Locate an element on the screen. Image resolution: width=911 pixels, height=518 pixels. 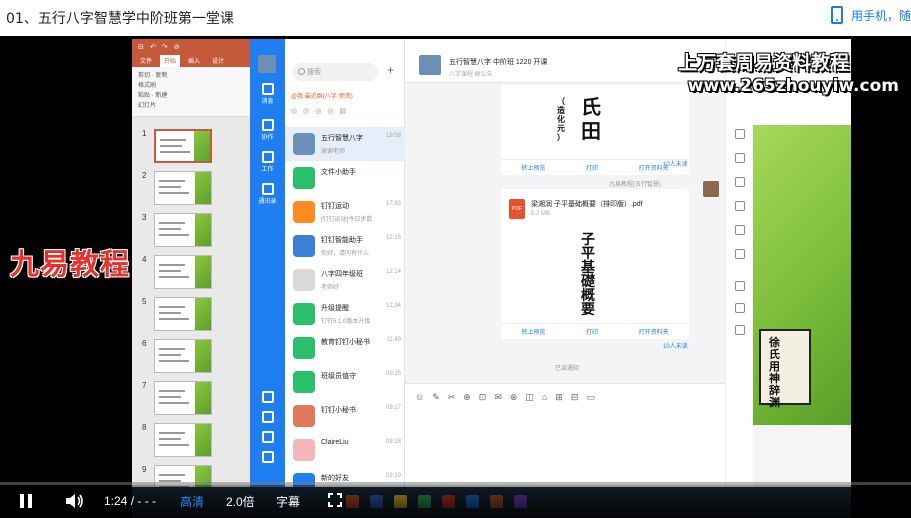
copy-icon is located at coordinates (740, 286).